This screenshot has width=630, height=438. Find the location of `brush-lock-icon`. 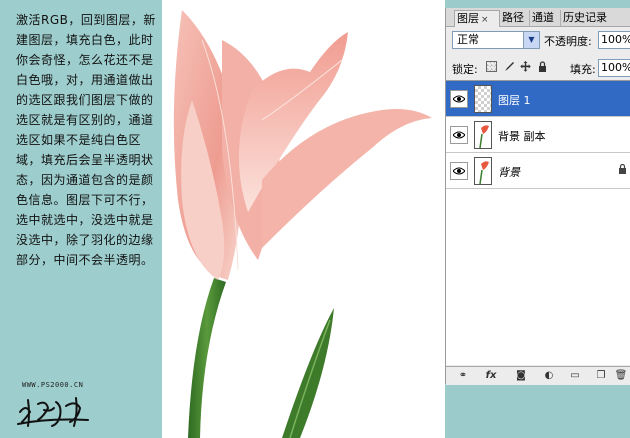

brush-lock-icon is located at coordinates (508, 66).